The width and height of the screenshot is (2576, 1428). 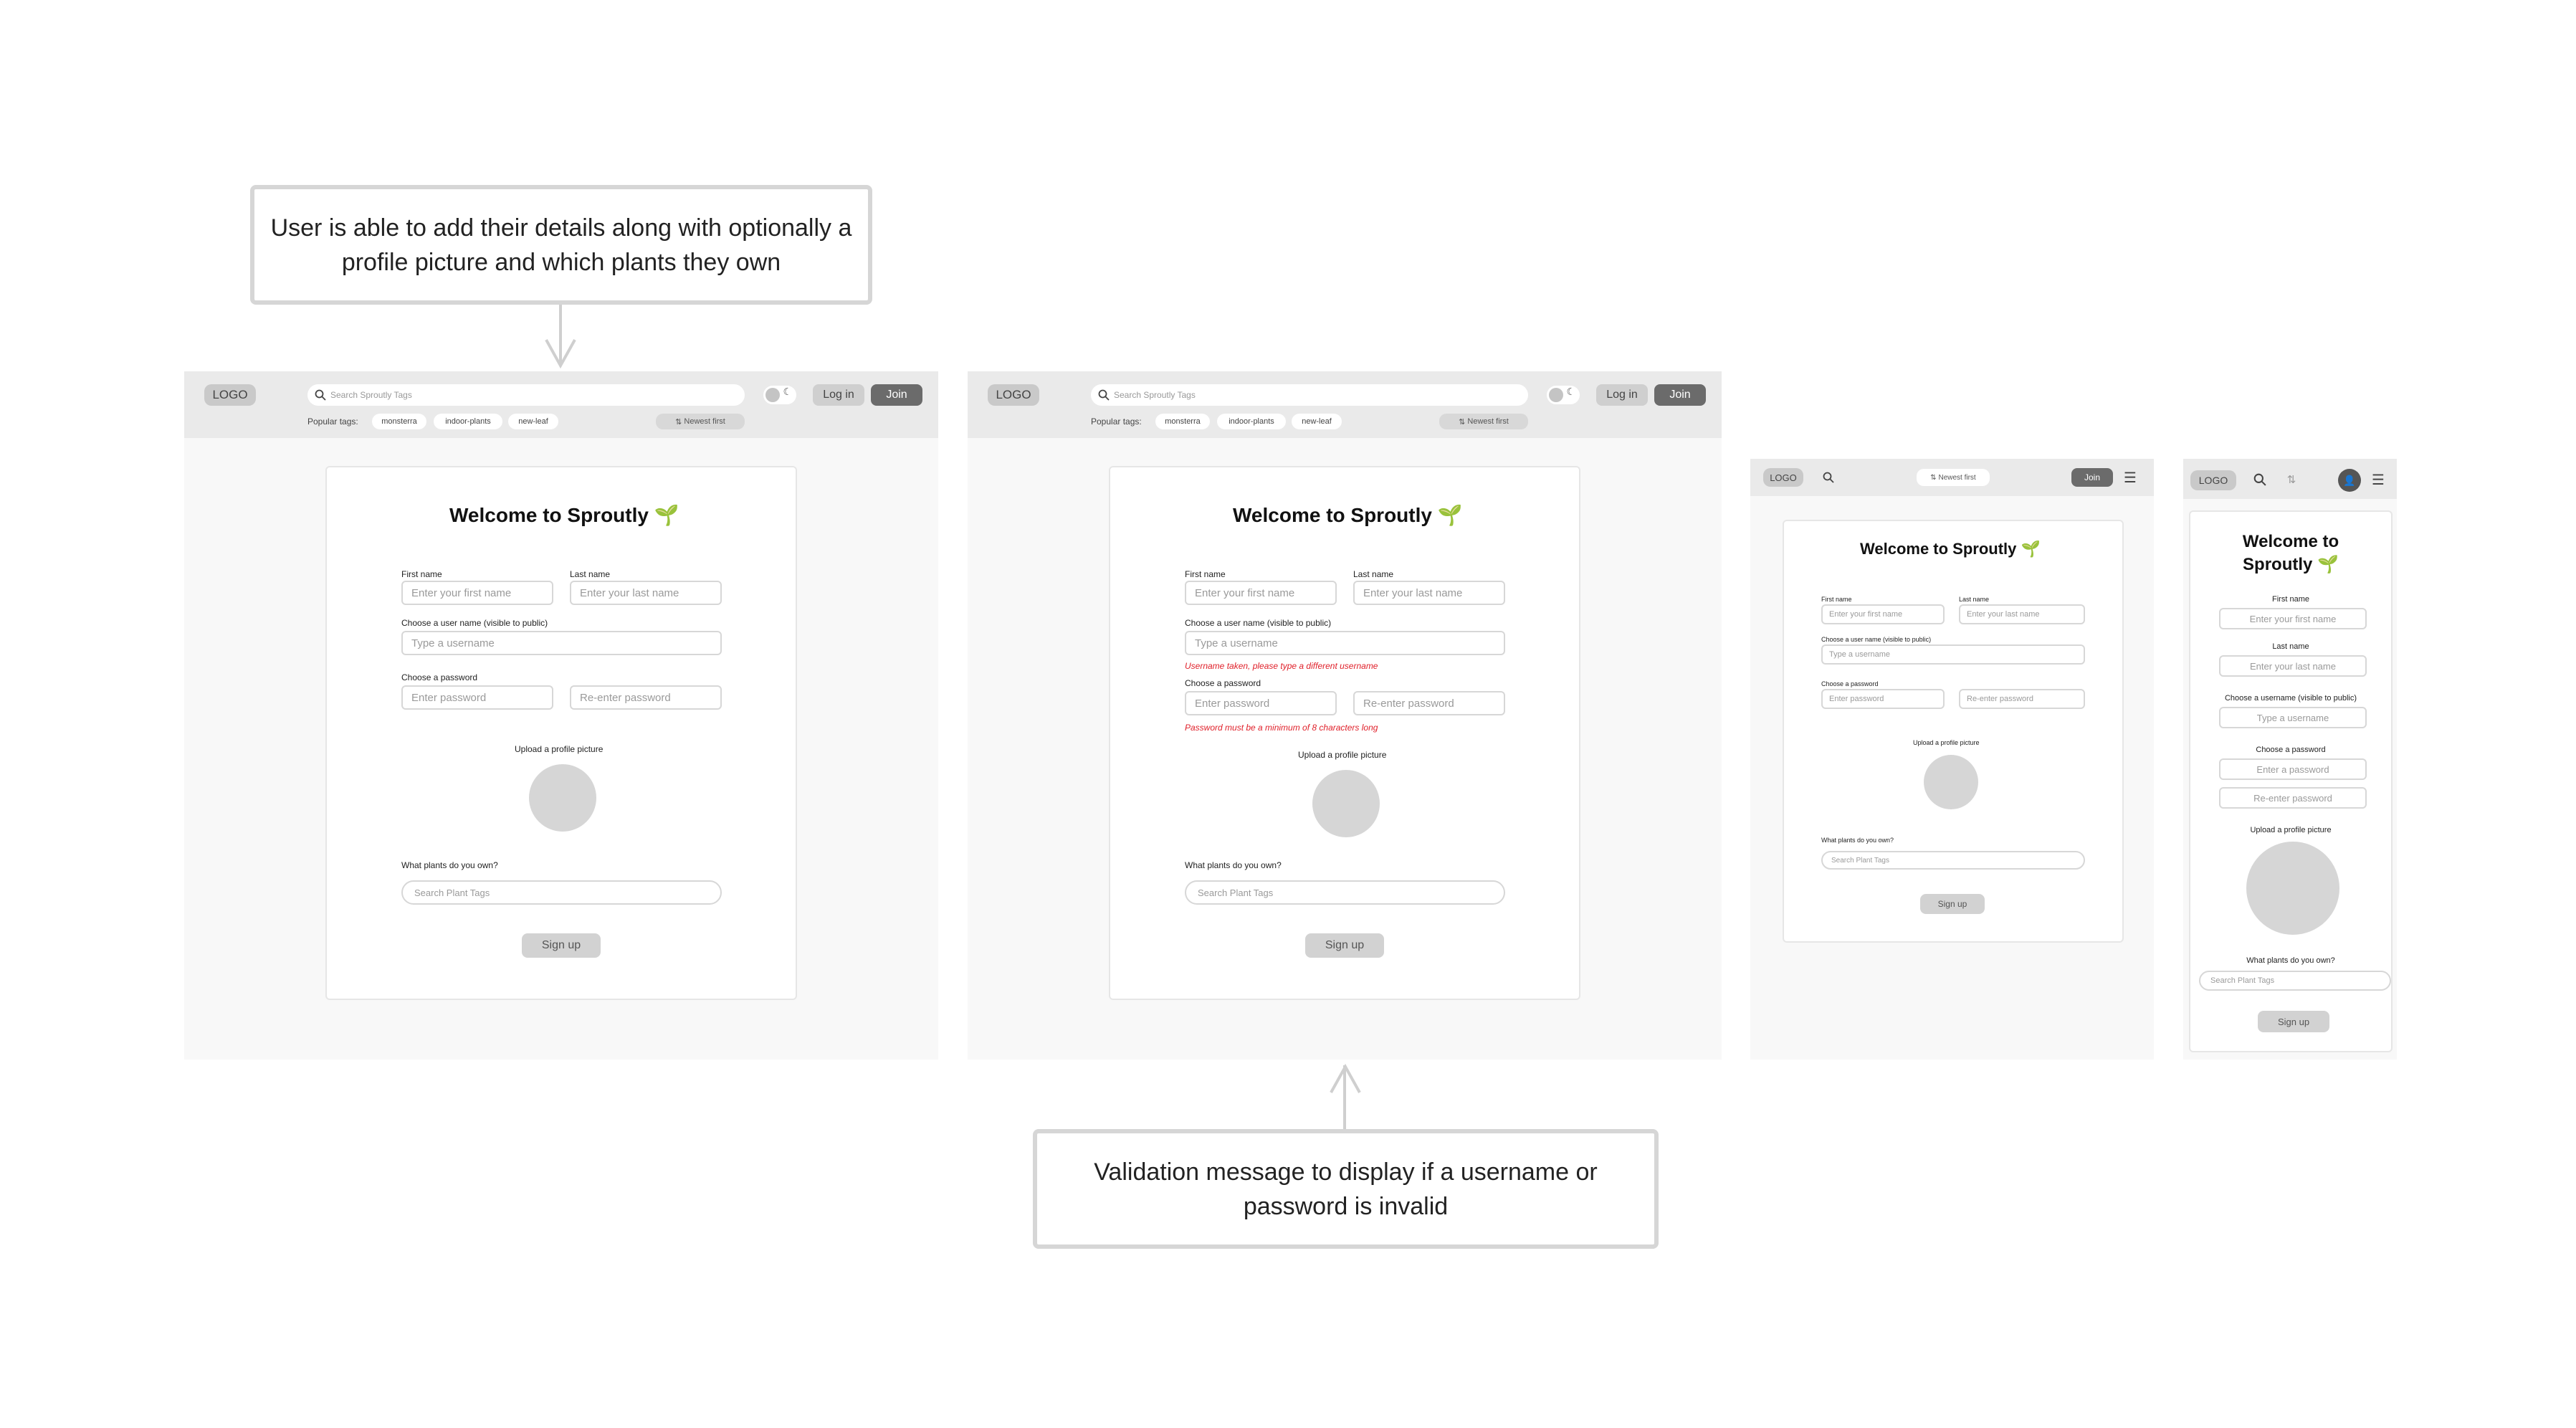 I want to click on sort-icon: ⇅, so click(x=2291, y=479).